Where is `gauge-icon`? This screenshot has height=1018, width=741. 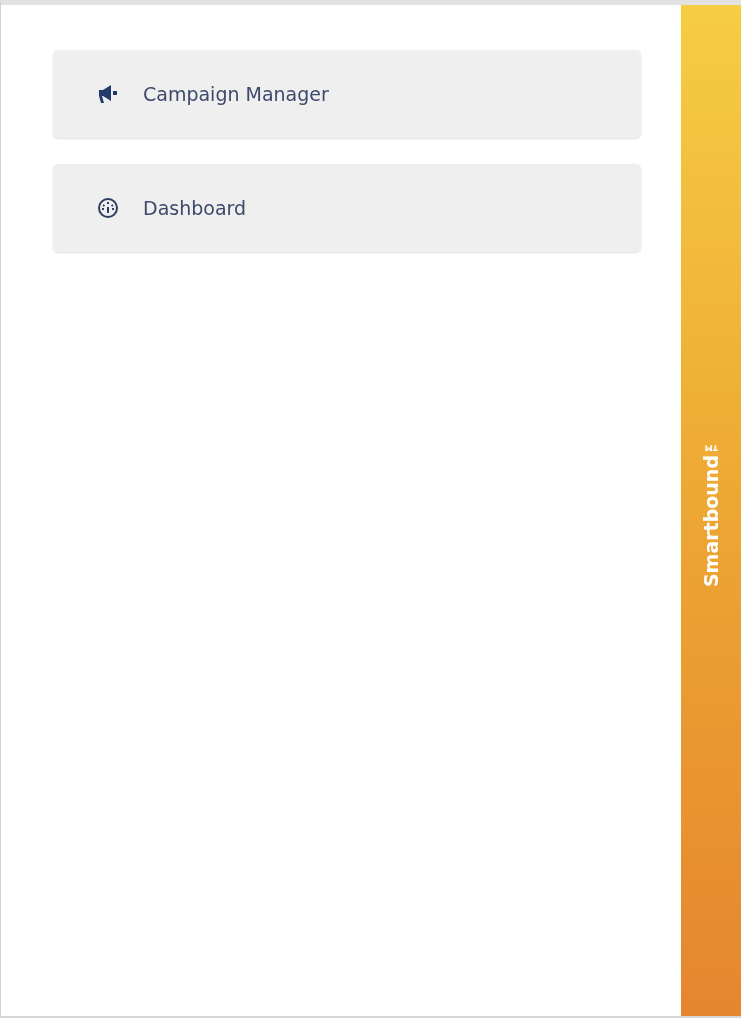
gauge-icon is located at coordinates (108, 208).